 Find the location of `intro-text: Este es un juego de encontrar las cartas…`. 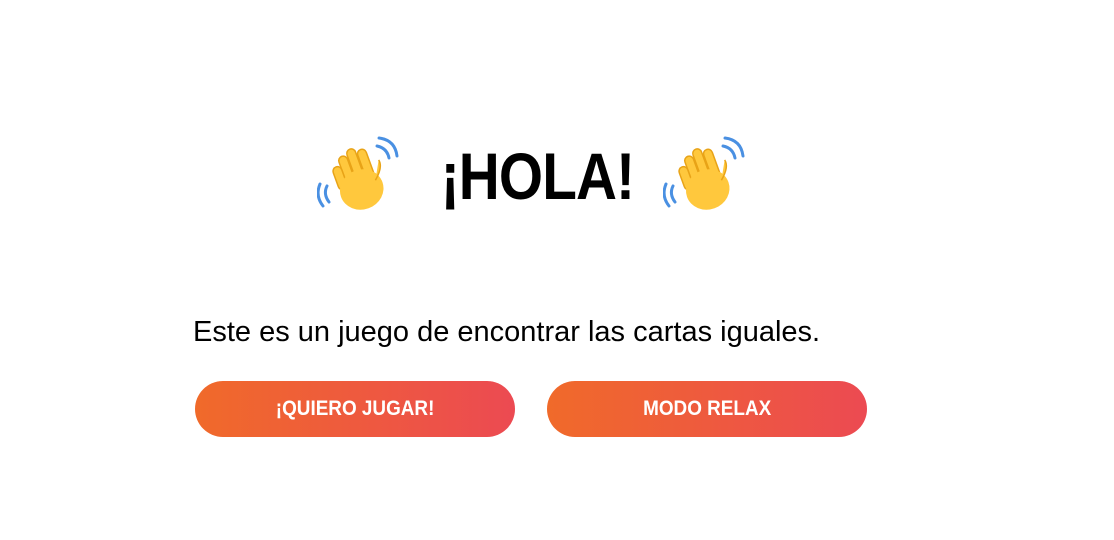

intro-text: Este es un juego de encontrar las cartas… is located at coordinates (507, 332).